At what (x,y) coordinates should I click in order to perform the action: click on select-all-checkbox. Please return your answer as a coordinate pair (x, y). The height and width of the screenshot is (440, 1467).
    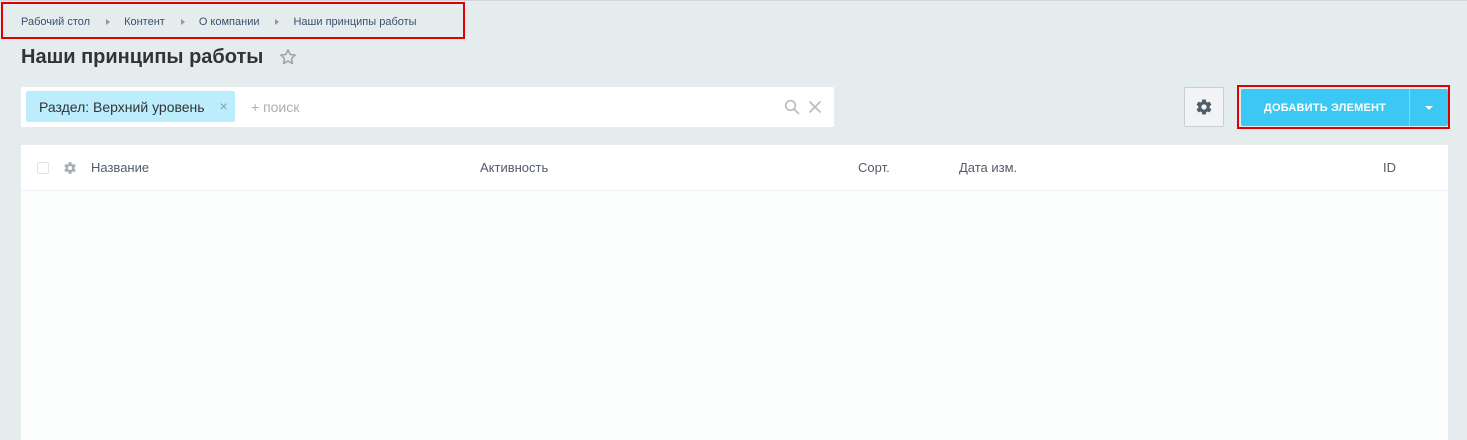
    Looking at the image, I should click on (43, 168).